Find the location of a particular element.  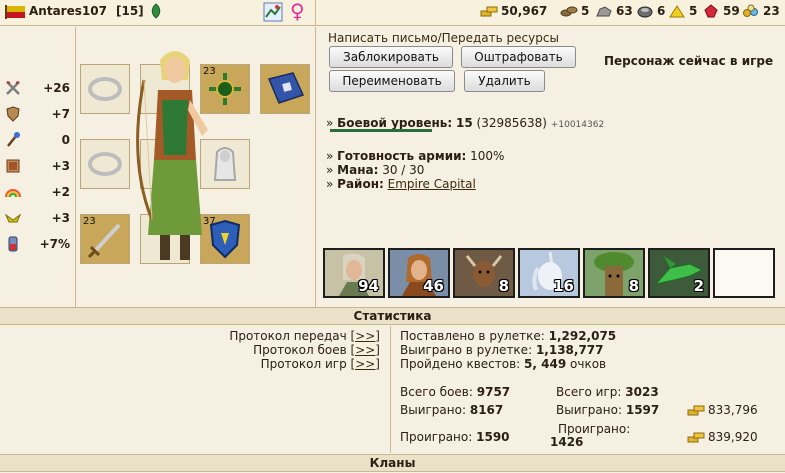

faction-flag-icon is located at coordinates (15, 12).